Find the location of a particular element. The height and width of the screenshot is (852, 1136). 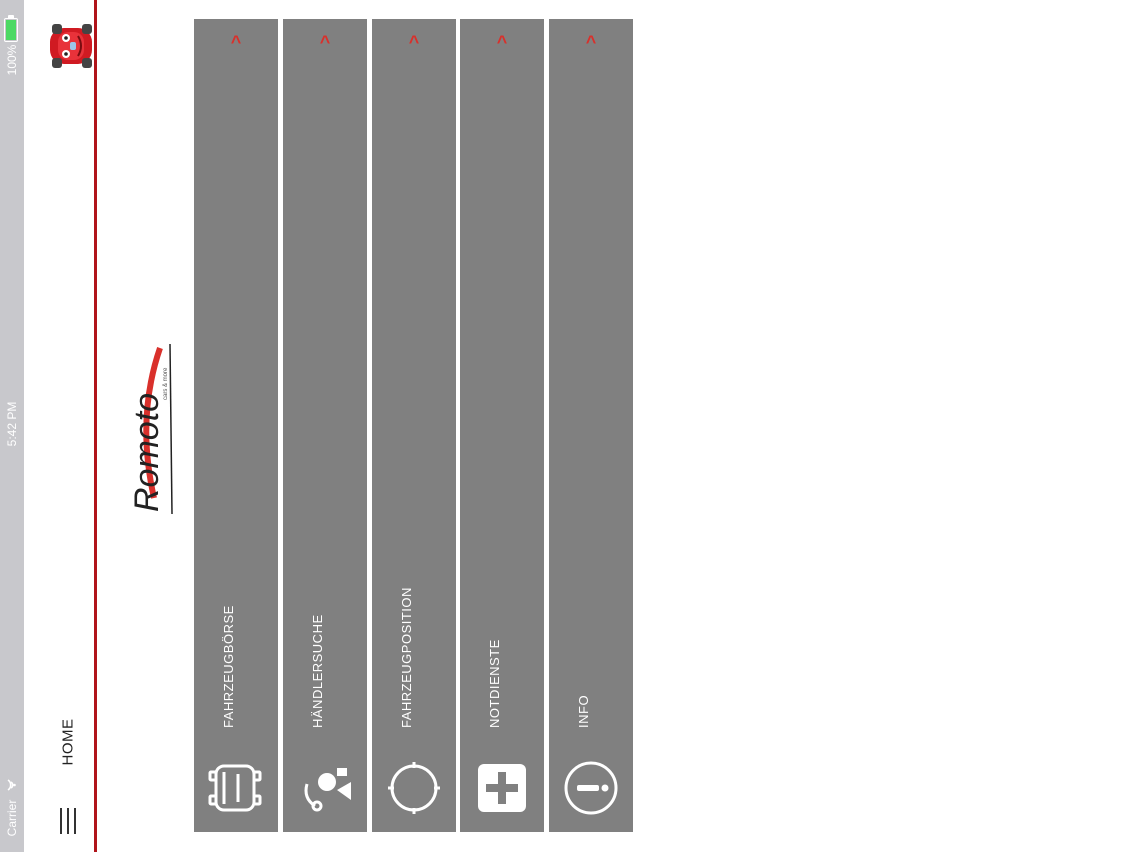

status-bar: 100% 5:42 PM Carrier is located at coordinates (12, 426).